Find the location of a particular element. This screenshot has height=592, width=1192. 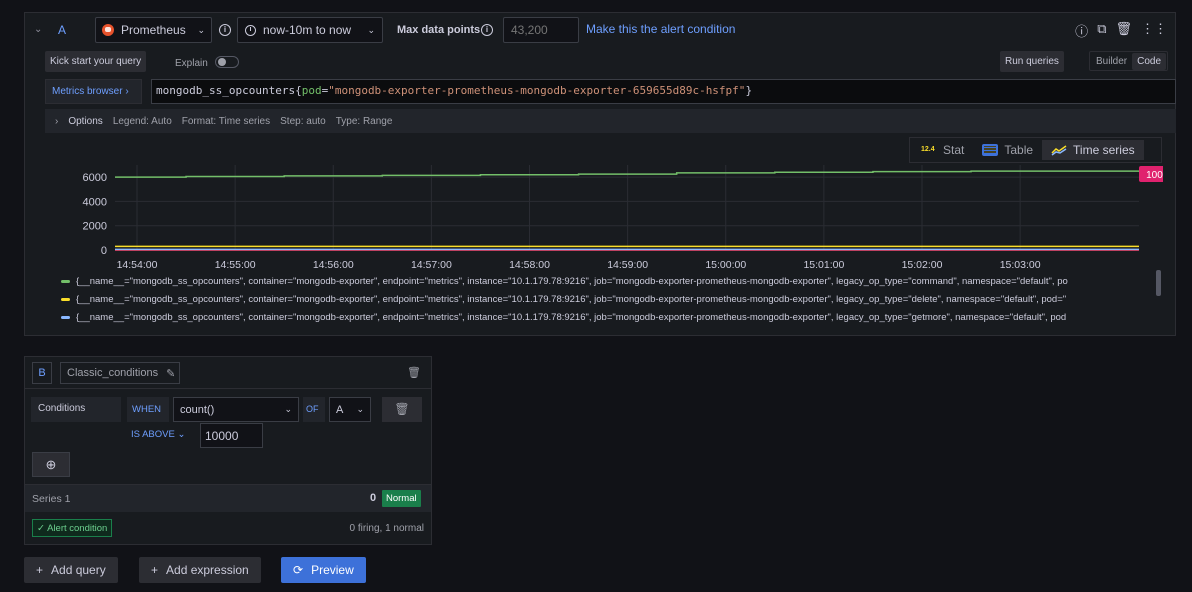

series-line is located at coordinates (627, 174).